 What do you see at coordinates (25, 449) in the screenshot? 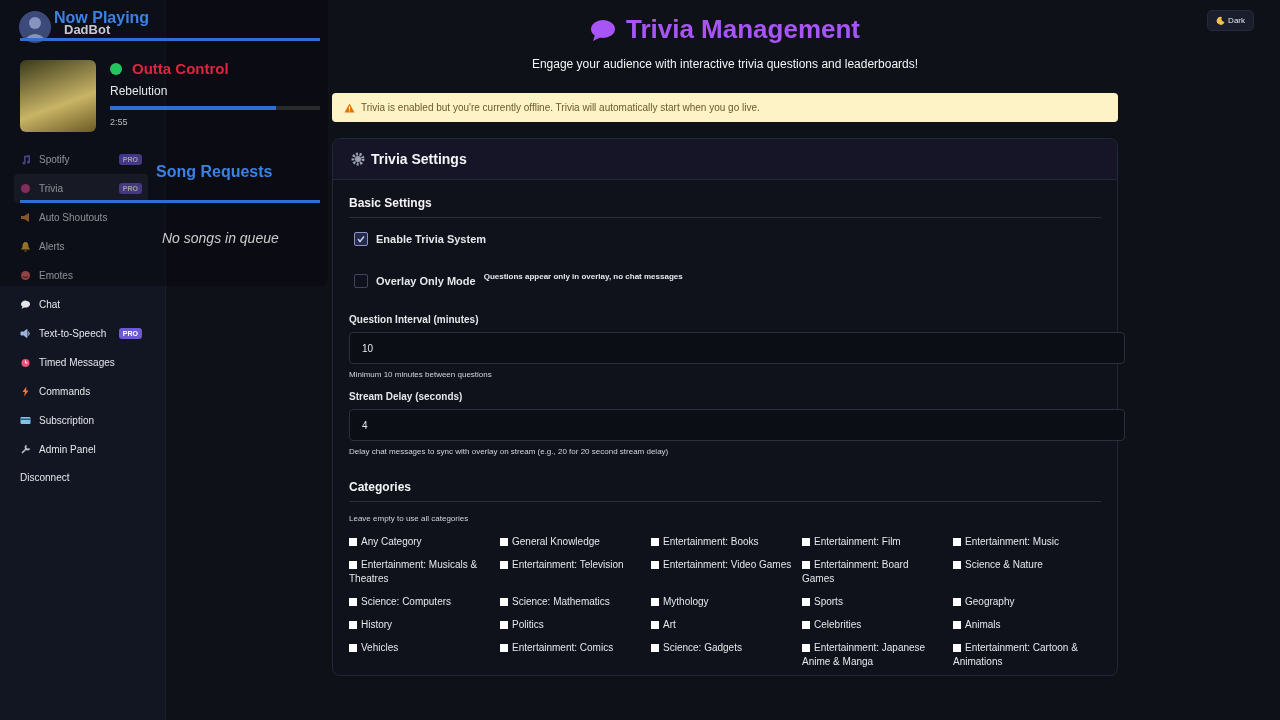
I see `wrench-icon` at bounding box center [25, 449].